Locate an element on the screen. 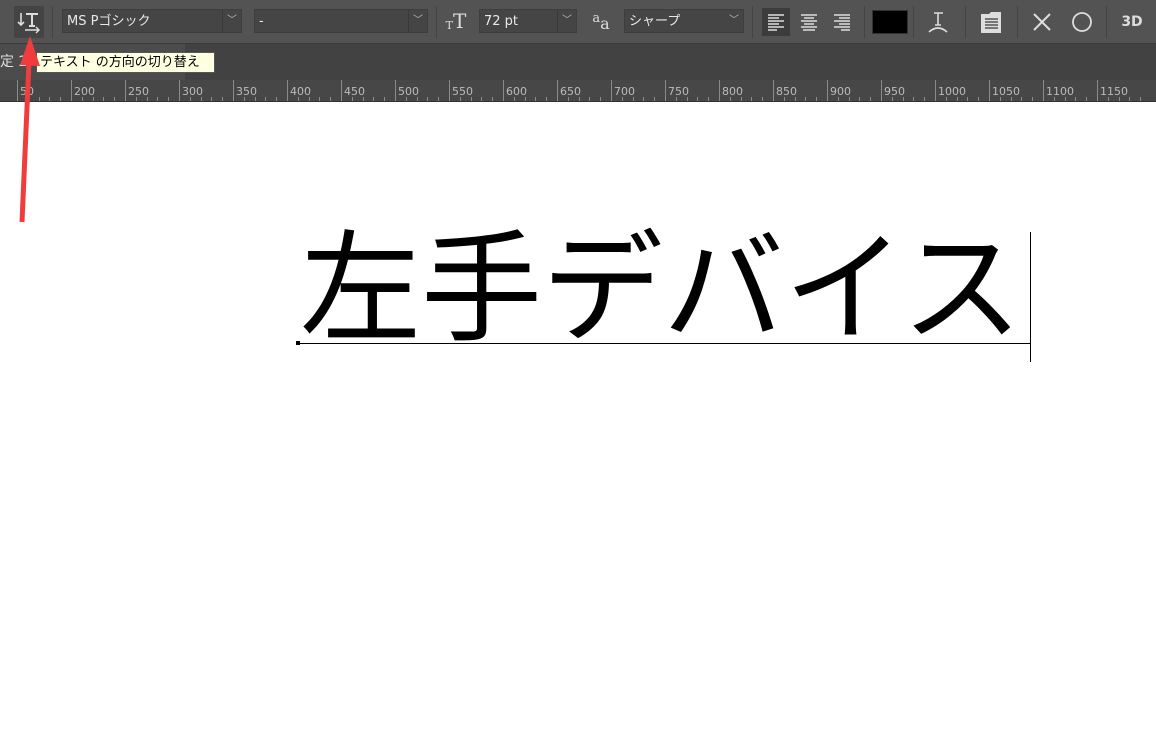 The width and height of the screenshot is (1156, 745). 3d-icon: 3D is located at coordinates (1132, 22).